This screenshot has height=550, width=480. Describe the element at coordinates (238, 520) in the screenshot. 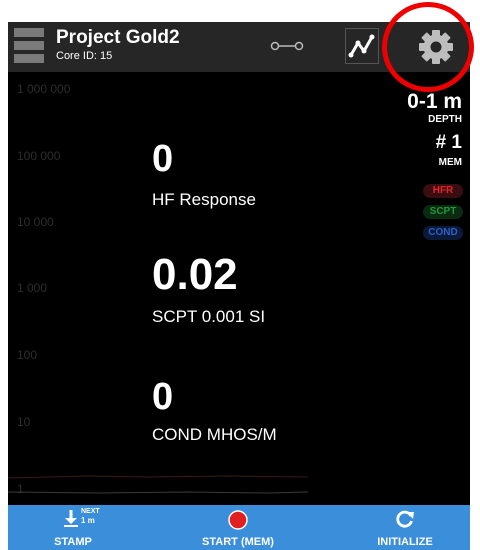

I see `record-icon` at that location.